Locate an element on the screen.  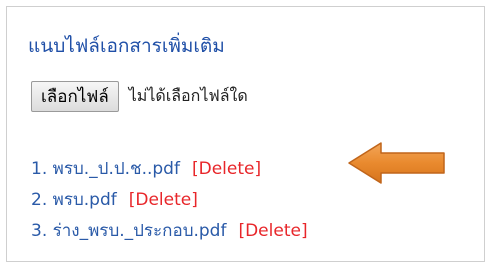
file-input-row: เลือกไฟล์ ไม่ได้เลือกไฟล์ใด is located at coordinates (139, 96).